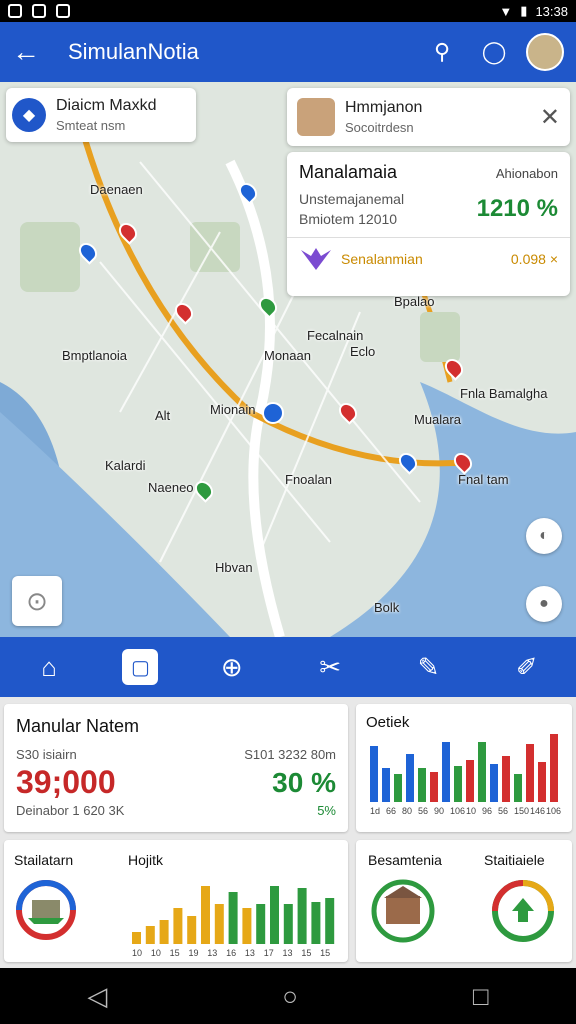  What do you see at coordinates (101, 115) in the screenshot?
I see `location-card: ◆ Diaicm Maxkd Smteat nsm` at bounding box center [101, 115].